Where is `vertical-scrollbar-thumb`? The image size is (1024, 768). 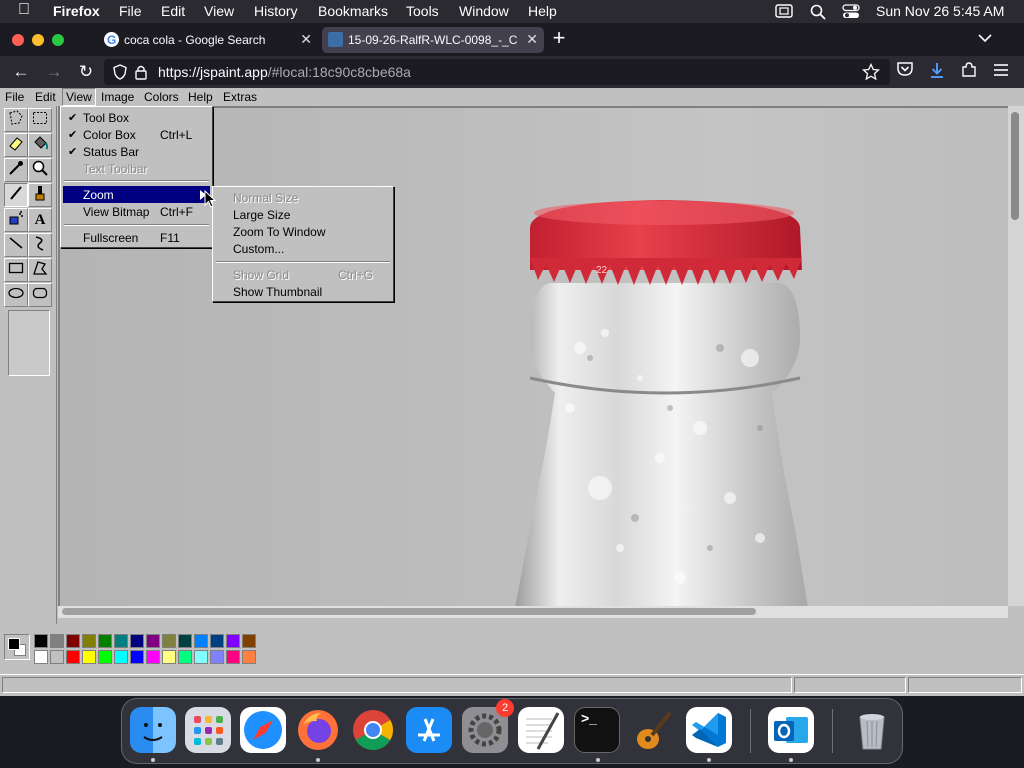
vertical-scrollbar-thumb is located at coordinates (1015, 166).